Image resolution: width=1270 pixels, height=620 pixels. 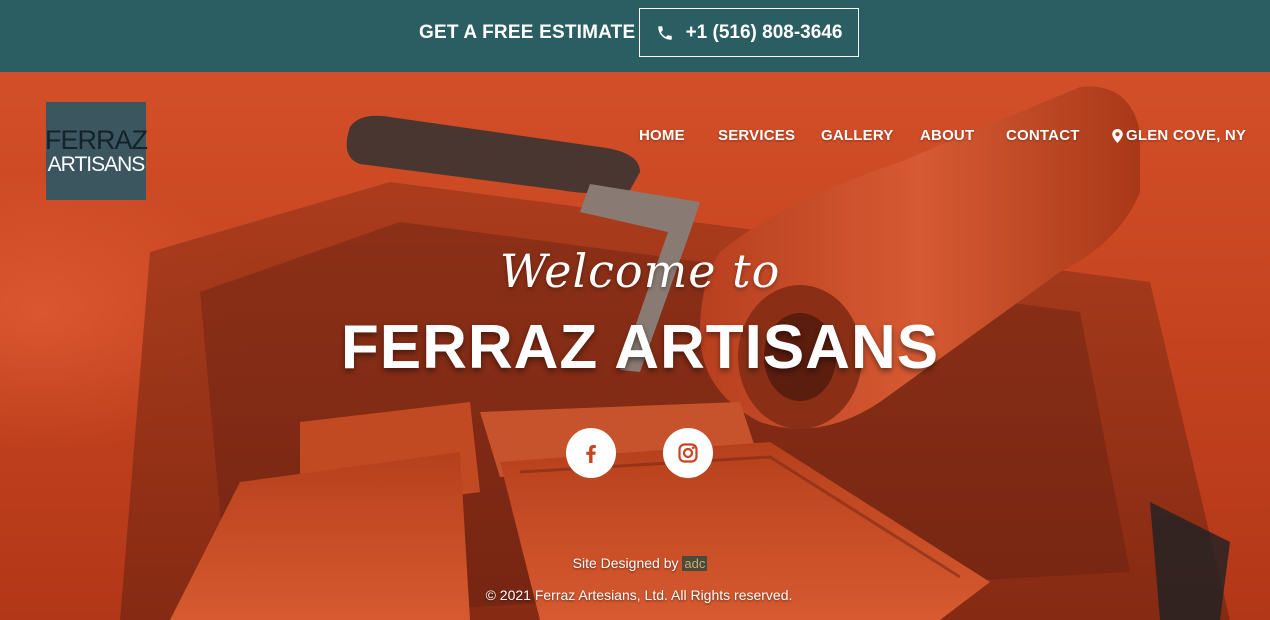 What do you see at coordinates (96, 164) in the screenshot?
I see `logo-line-artisans: ARTISANS` at bounding box center [96, 164].